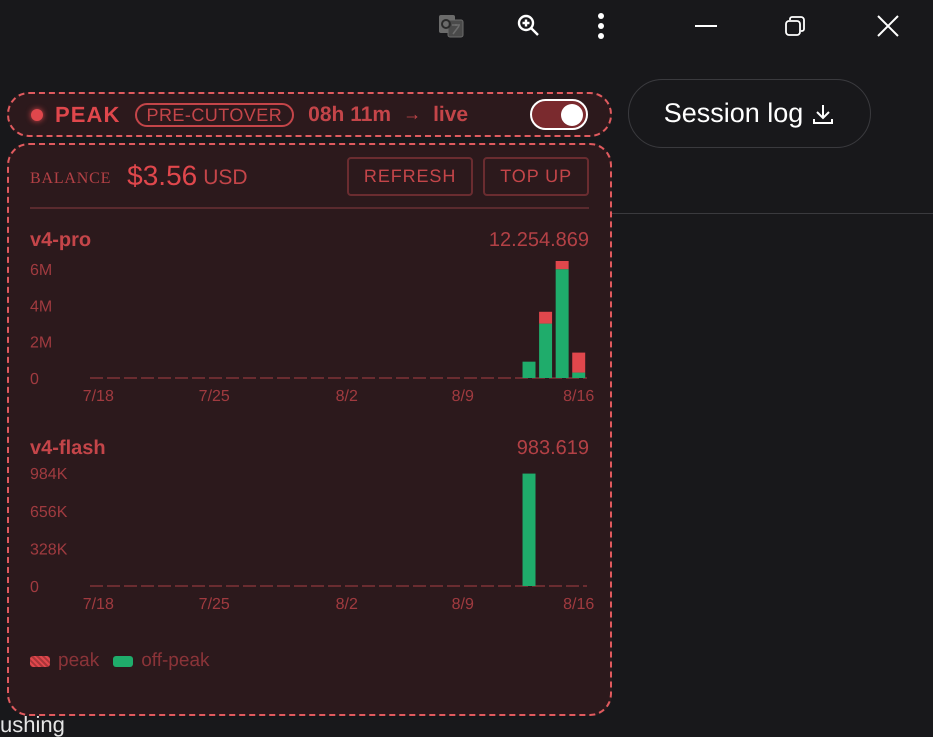 The height and width of the screenshot is (737, 933). Describe the element at coordinates (538, 240) in the screenshot. I see `model-total: 12.254.869` at that location.